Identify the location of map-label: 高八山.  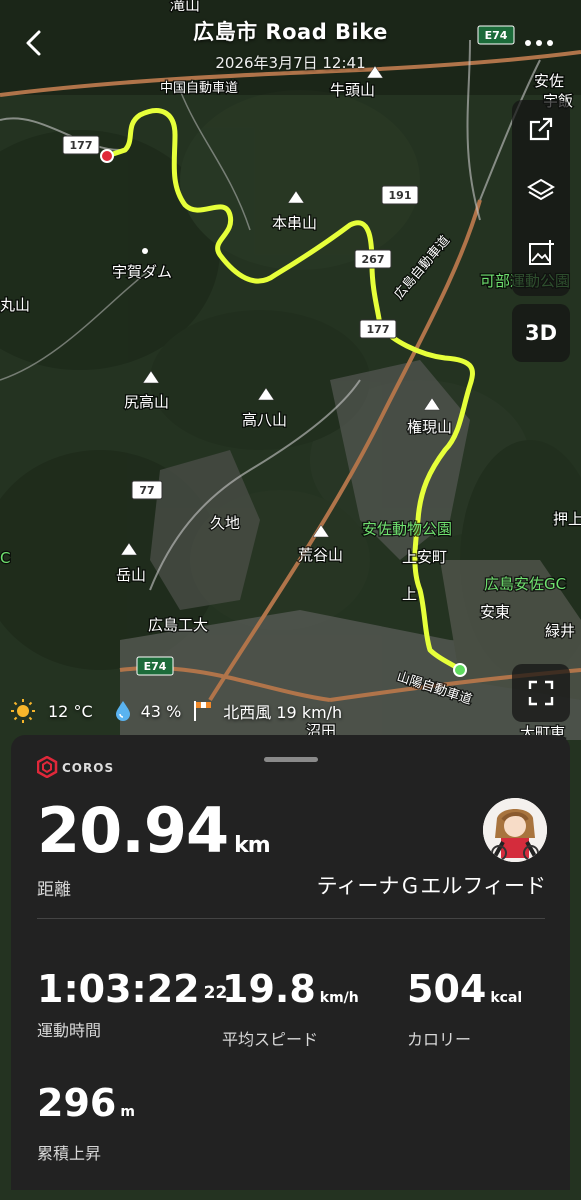
(264, 420).